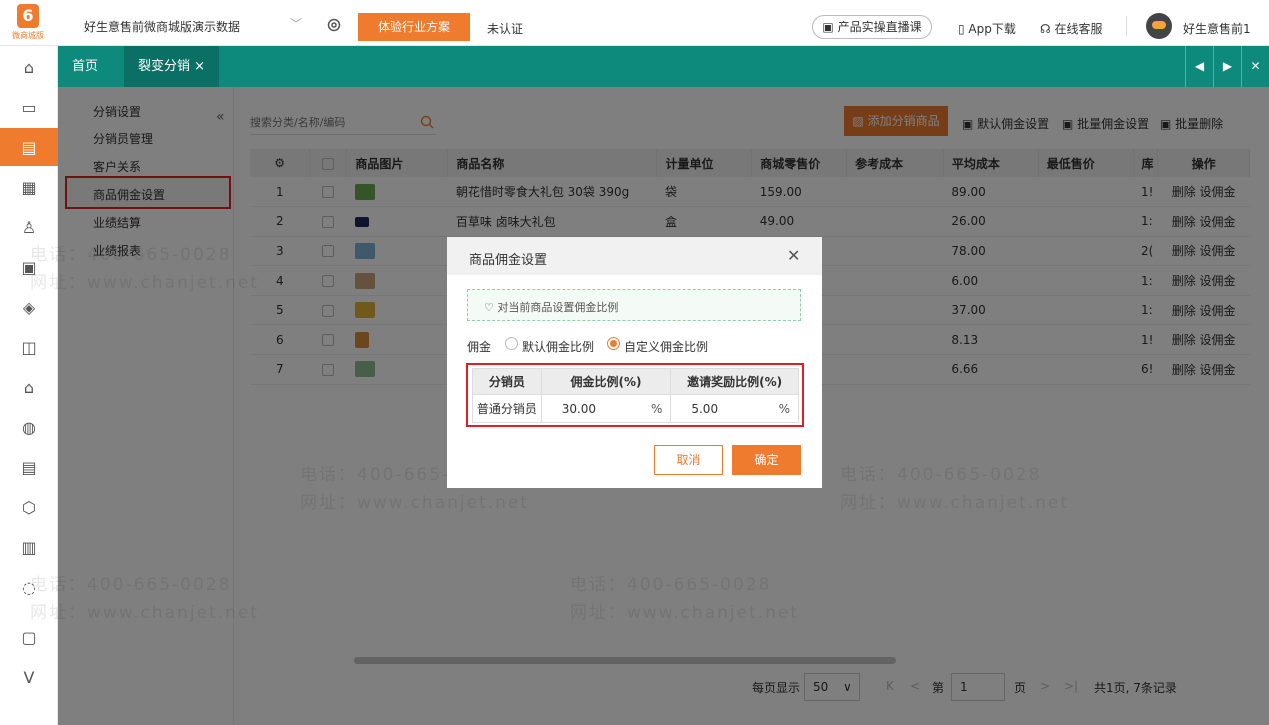 The image size is (1269, 725). What do you see at coordinates (1227, 66) in the screenshot?
I see `tab-next-icon: ▶` at bounding box center [1227, 66].